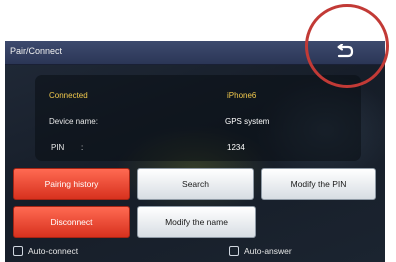 The width and height of the screenshot is (396, 262). Describe the element at coordinates (68, 95) in the screenshot. I see `connection-status: Connected` at that location.